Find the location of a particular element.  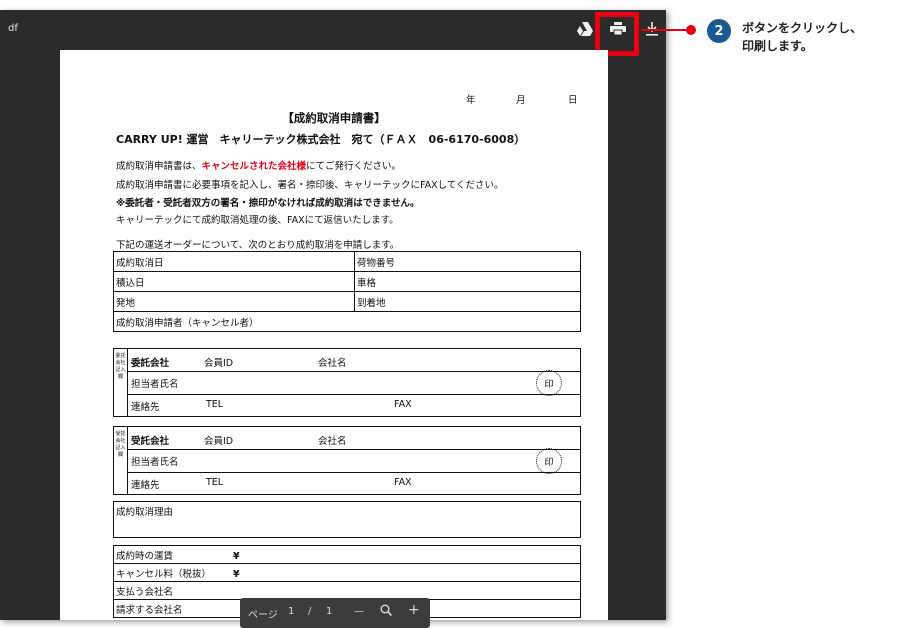

fare-label: 成約時の運賃 is located at coordinates (145, 556).